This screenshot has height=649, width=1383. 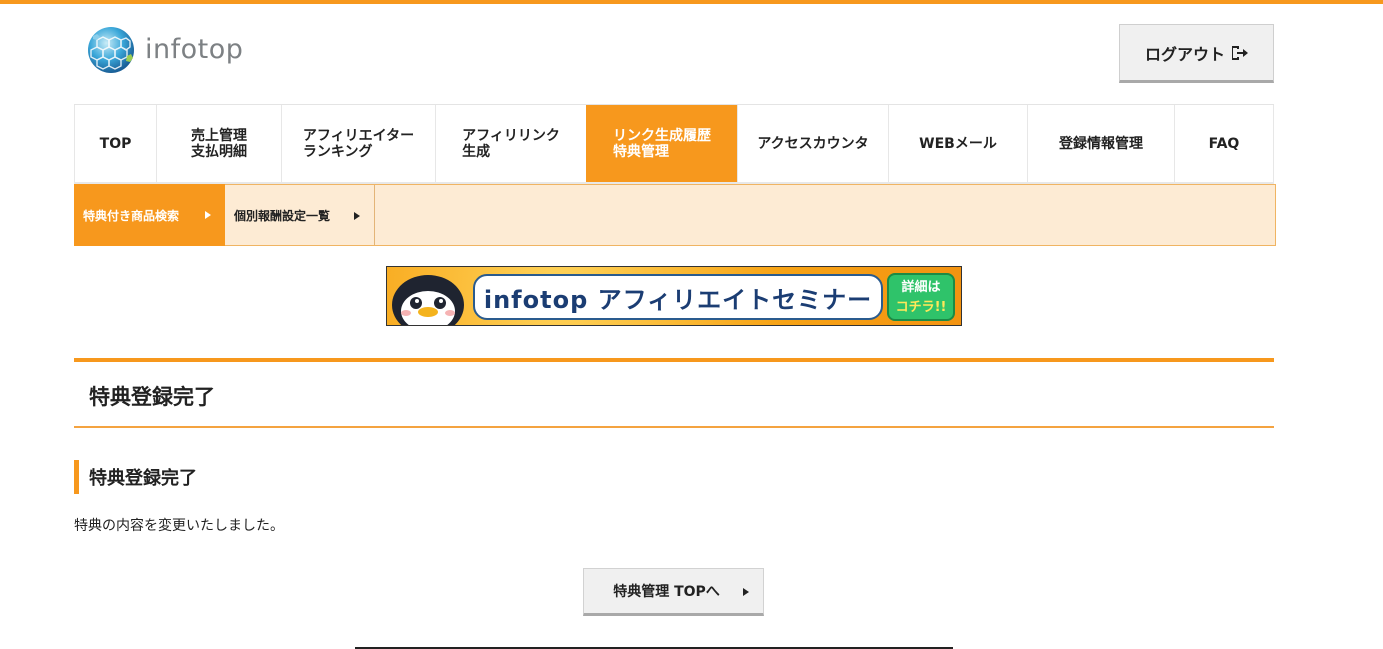 What do you see at coordinates (152, 397) in the screenshot?
I see `page-title: 特典登録完了` at bounding box center [152, 397].